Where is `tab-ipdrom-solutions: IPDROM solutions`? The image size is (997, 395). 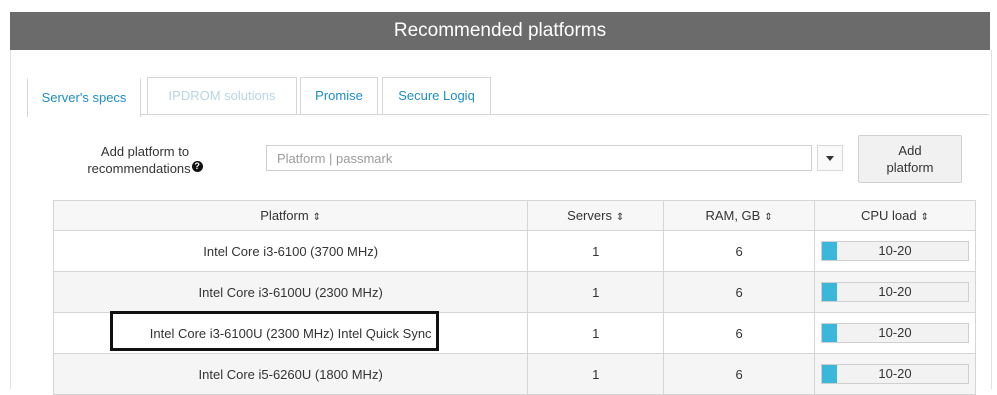
tab-ipdrom-solutions: IPDROM solutions is located at coordinates (222, 95).